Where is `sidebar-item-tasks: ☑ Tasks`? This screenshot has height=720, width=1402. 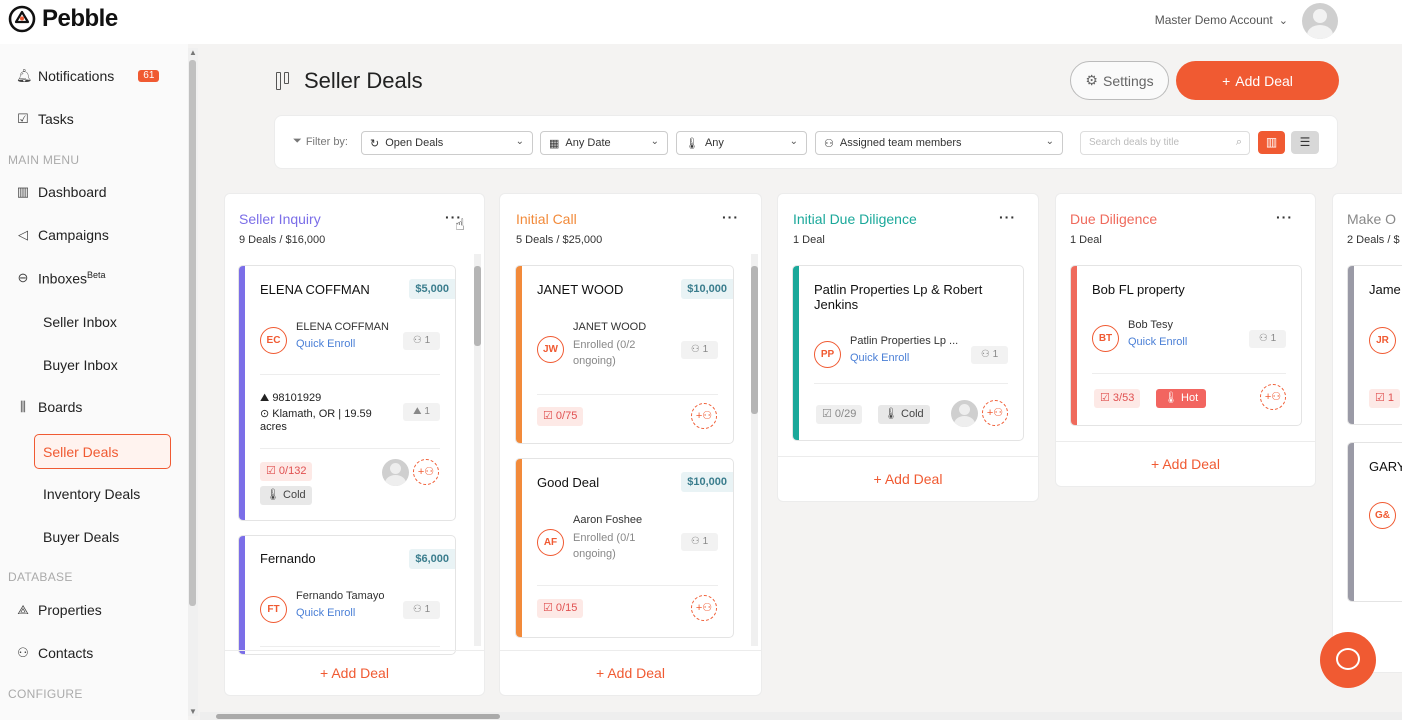
sidebar-item-tasks: ☑ Tasks is located at coordinates (45, 119).